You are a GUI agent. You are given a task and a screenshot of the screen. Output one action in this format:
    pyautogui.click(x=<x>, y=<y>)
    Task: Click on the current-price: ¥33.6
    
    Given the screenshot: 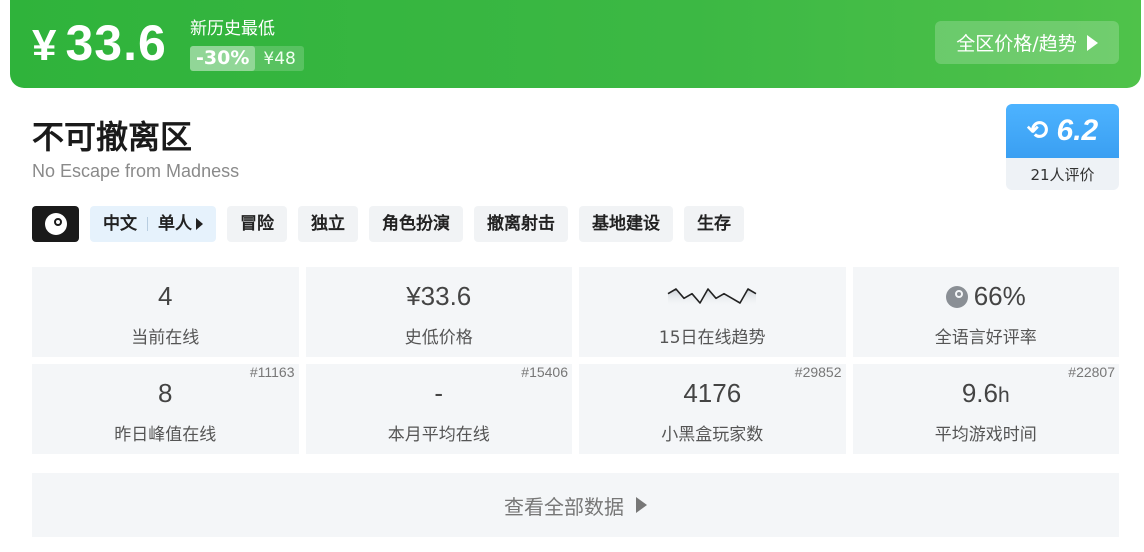 What is the action you would take?
    pyautogui.click(x=99, y=43)
    